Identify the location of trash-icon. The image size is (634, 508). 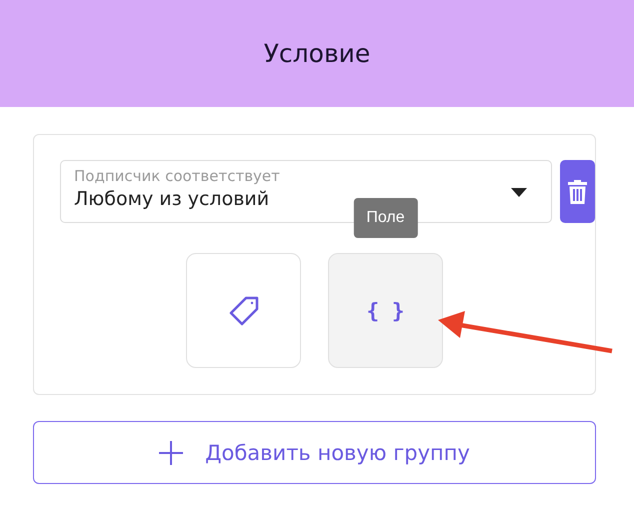
(578, 192).